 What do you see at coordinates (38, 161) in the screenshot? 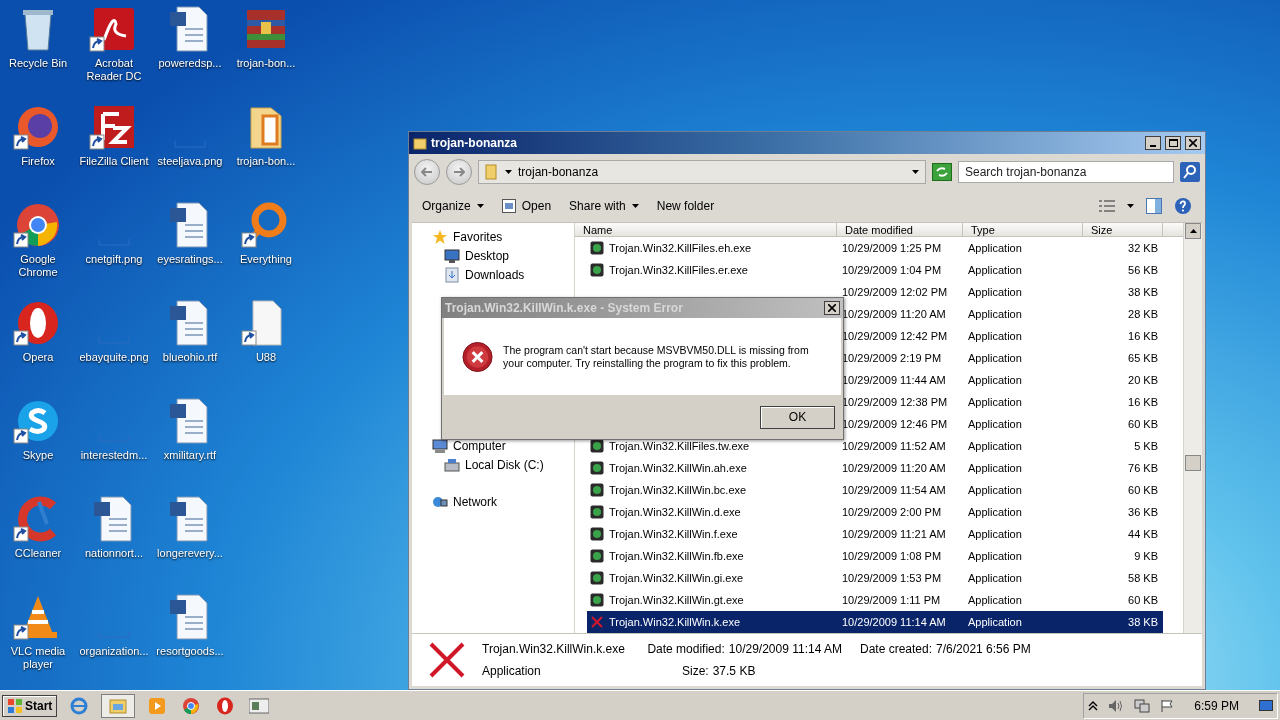
I see `desktop-icon-label: Firefox` at bounding box center [38, 161].